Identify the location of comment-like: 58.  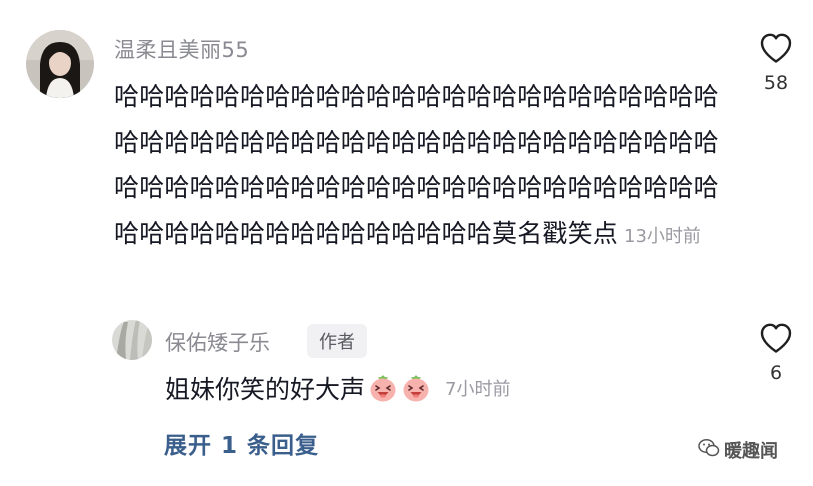
(776, 63).